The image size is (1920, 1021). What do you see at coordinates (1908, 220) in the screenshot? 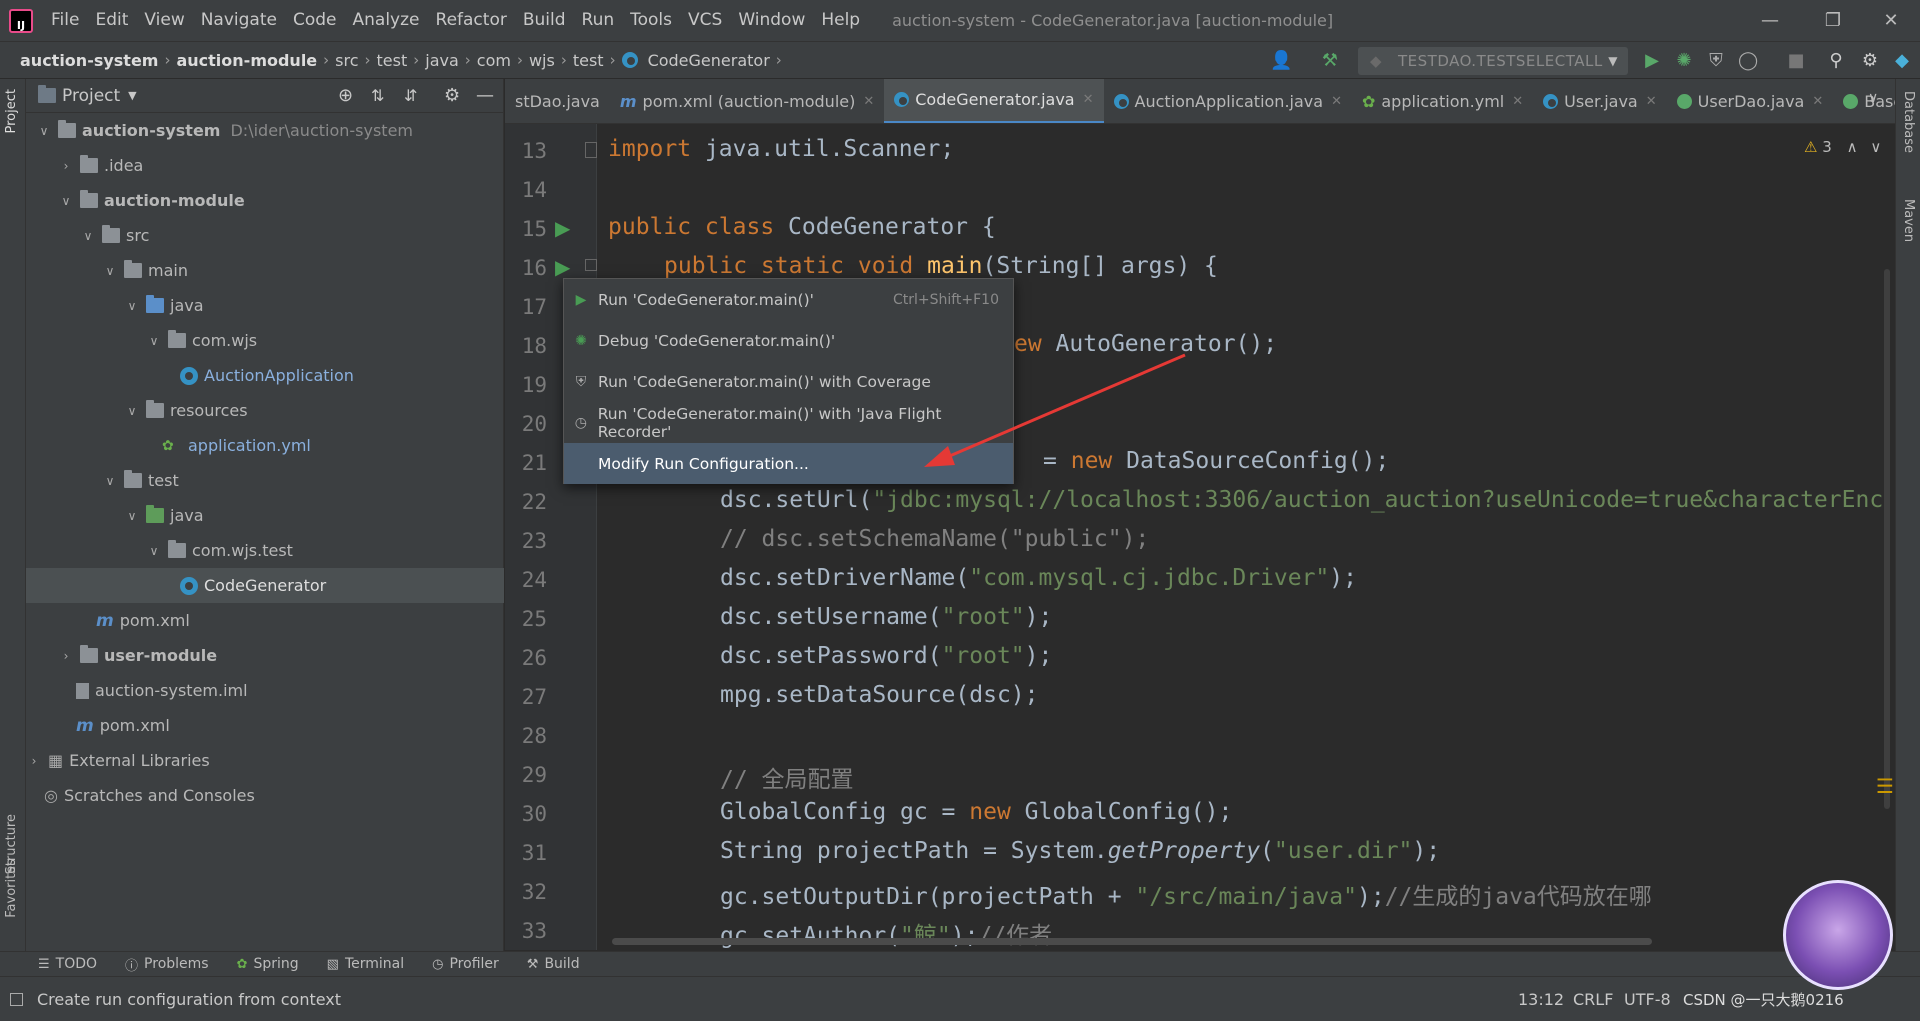
I see `maven-toolwindow-tab: Maven` at bounding box center [1908, 220].